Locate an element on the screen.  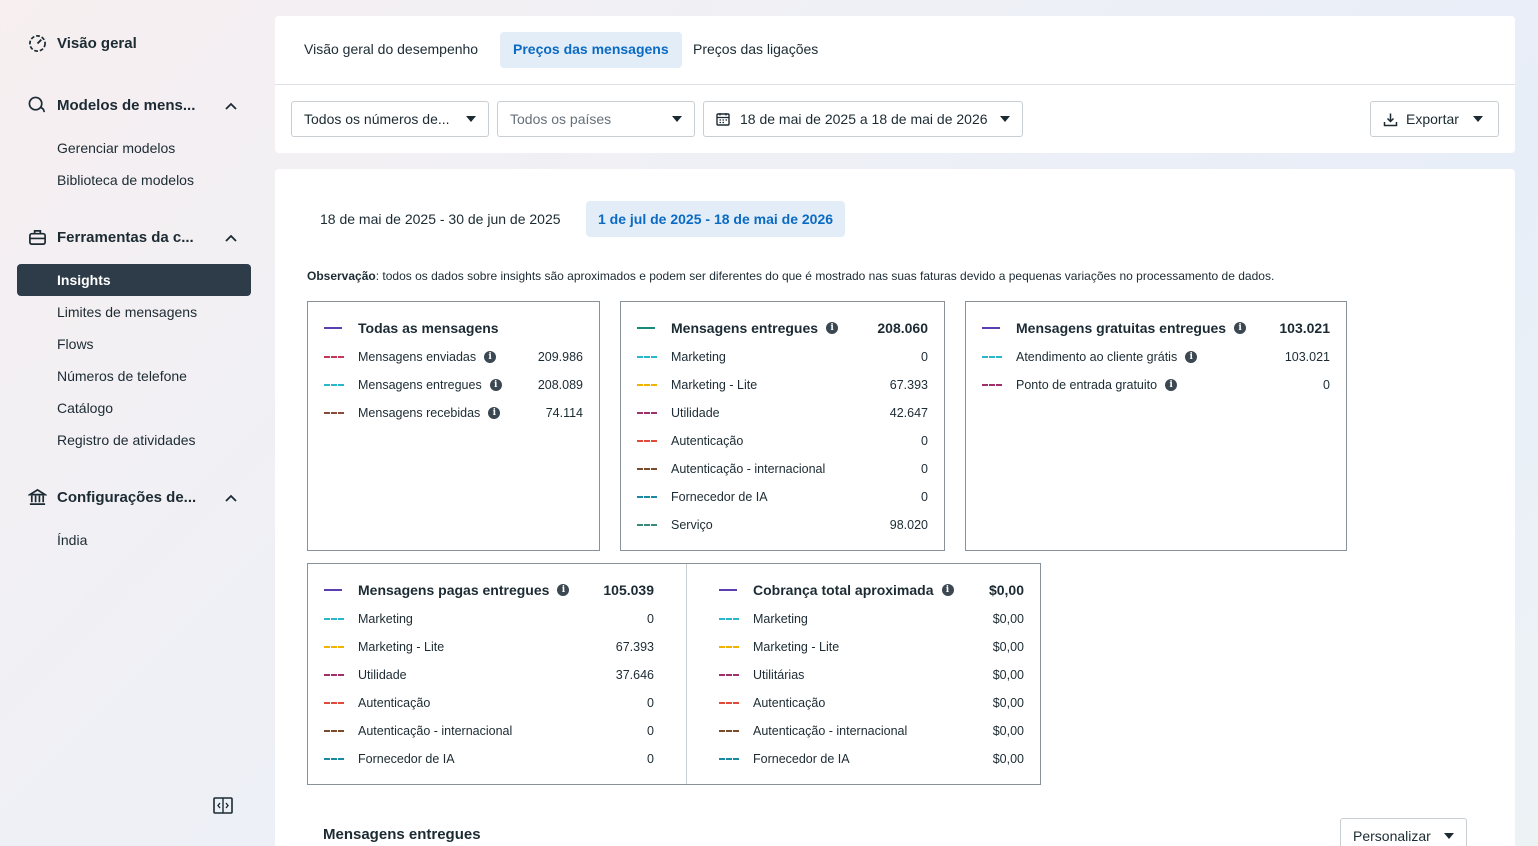
calendar-icon is located at coordinates (723, 119).